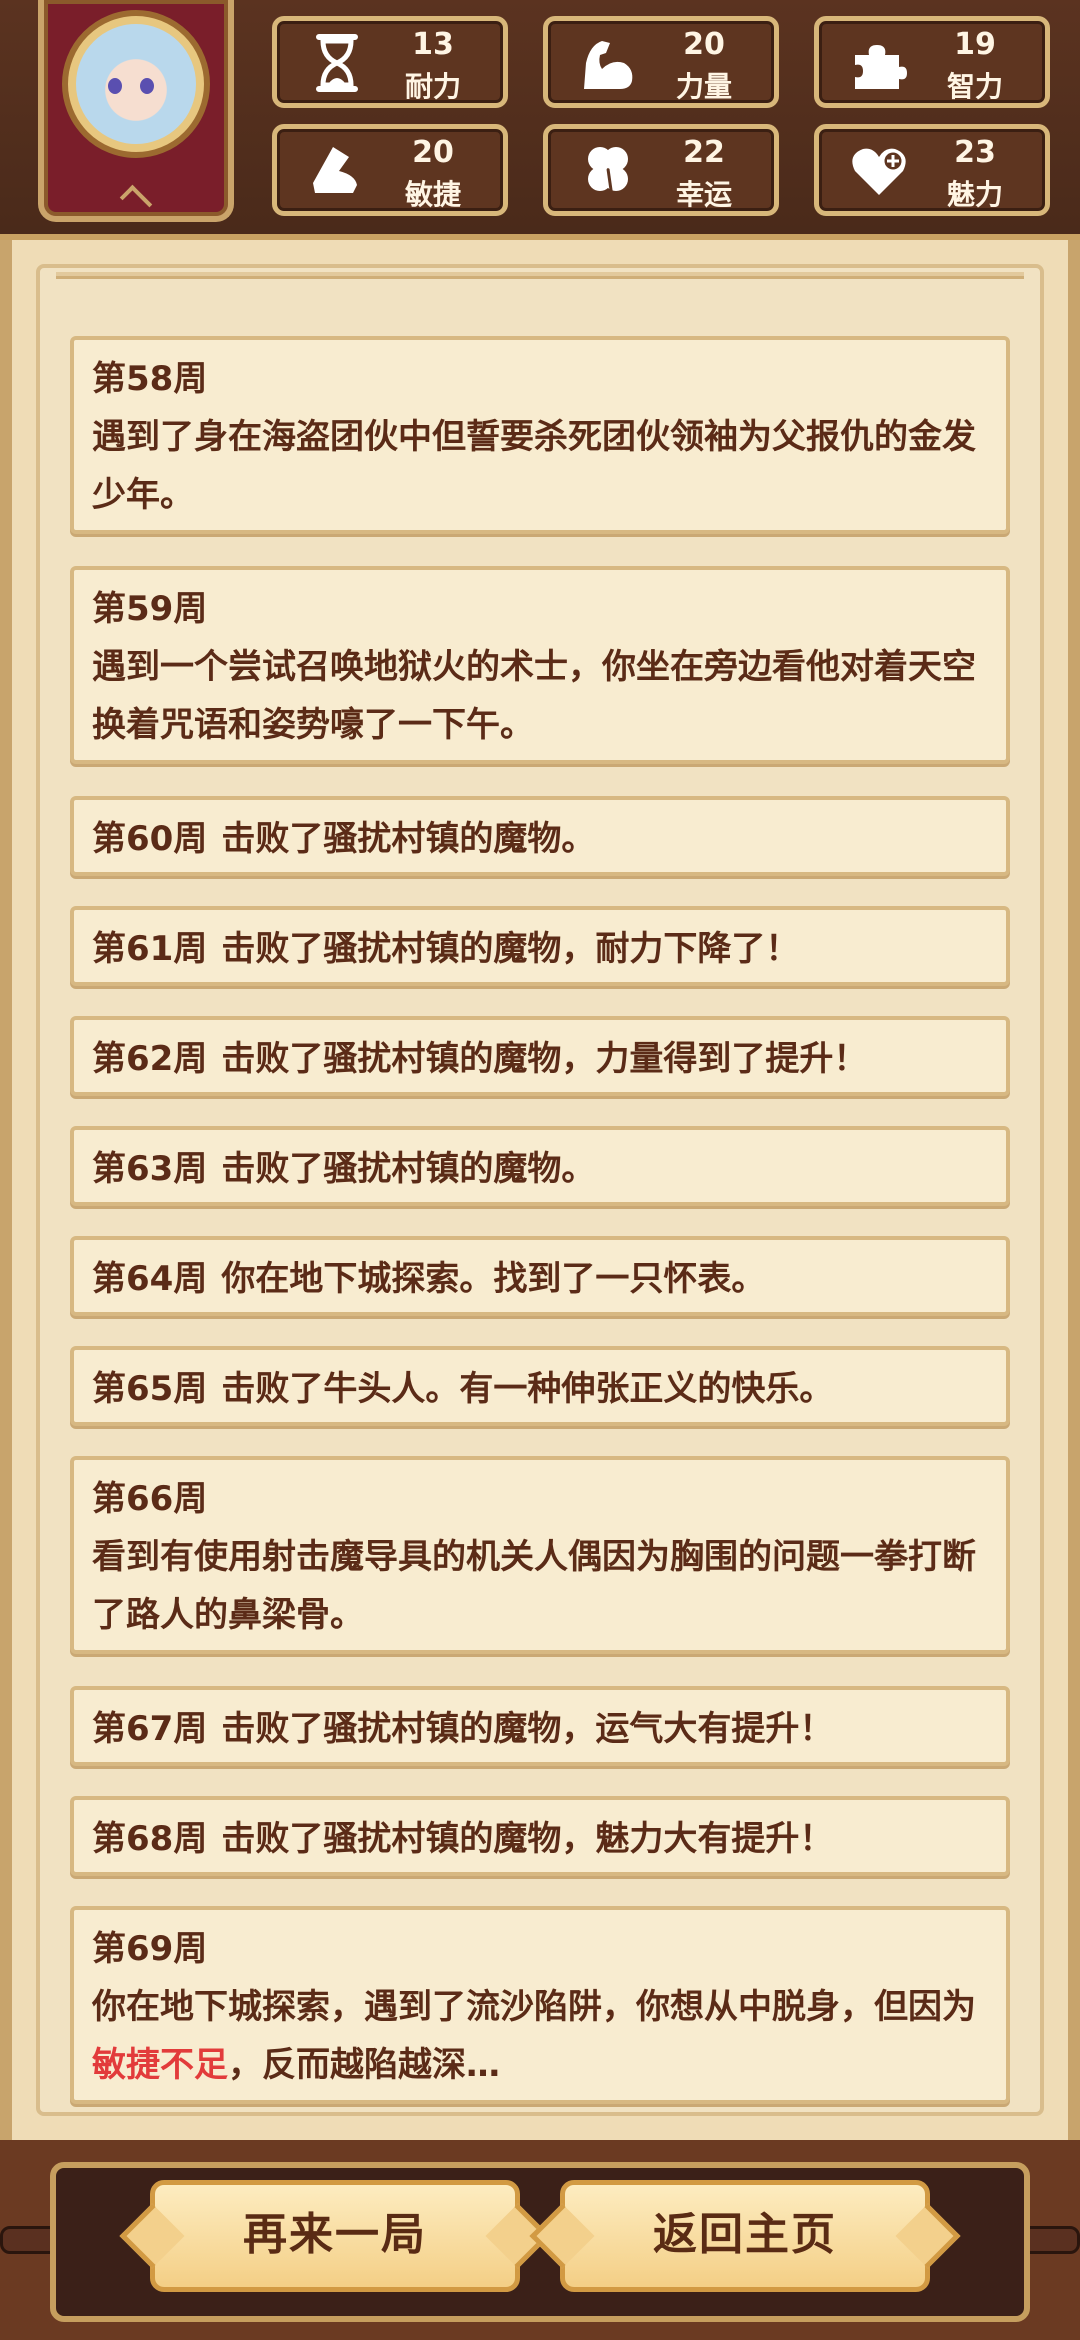  I want to click on stat-luck: 22 幸运, so click(661, 170).